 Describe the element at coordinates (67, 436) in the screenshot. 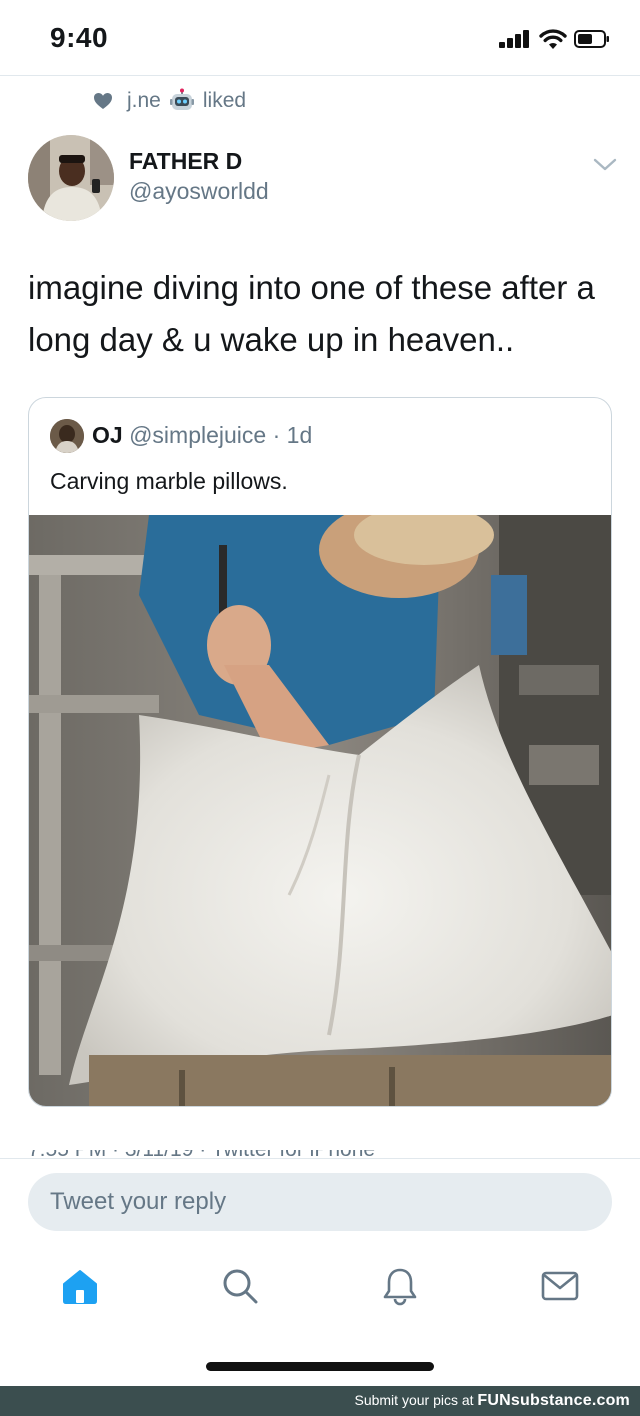

I see `quoted-author-avatar` at that location.